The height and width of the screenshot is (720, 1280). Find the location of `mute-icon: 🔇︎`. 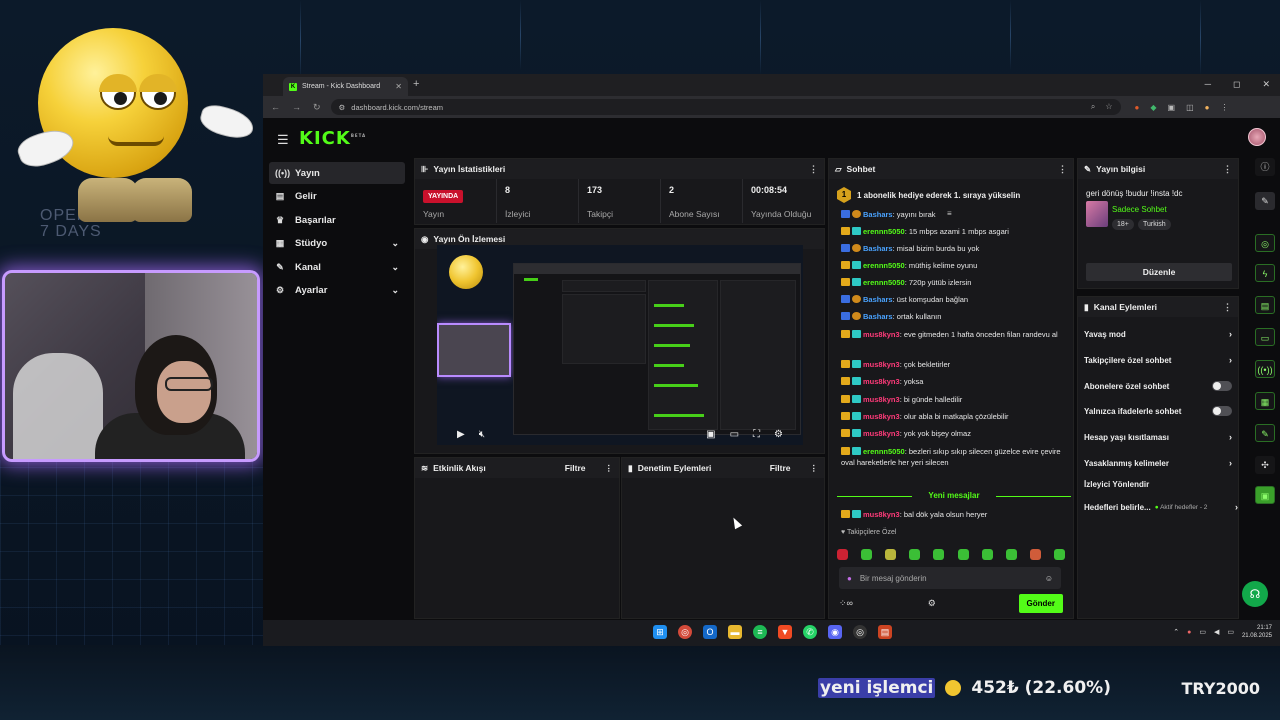

mute-icon: 🔇︎ is located at coordinates (482, 434).